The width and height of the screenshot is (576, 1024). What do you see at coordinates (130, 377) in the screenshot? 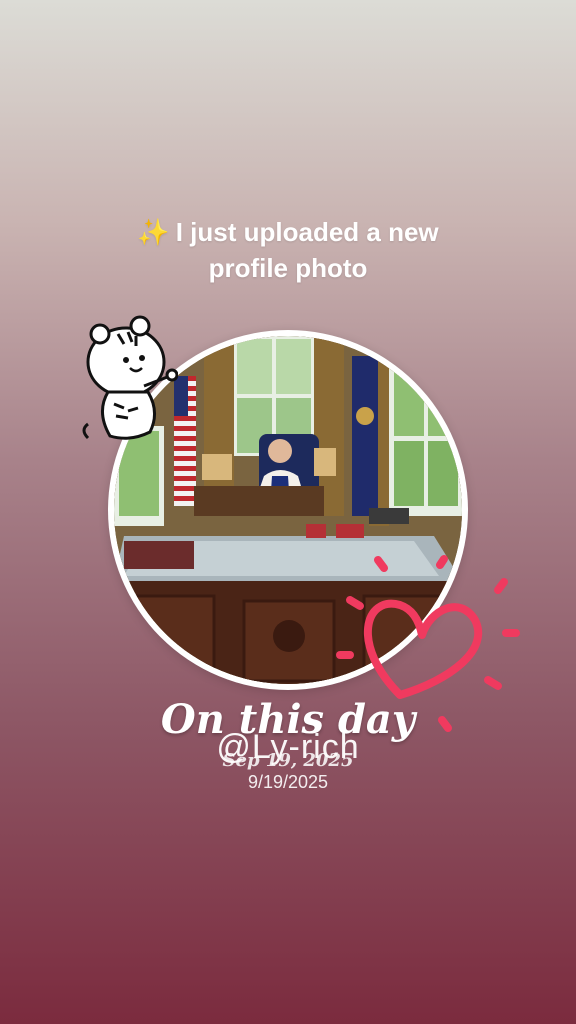
I see `tiger-sticker-icon` at bounding box center [130, 377].